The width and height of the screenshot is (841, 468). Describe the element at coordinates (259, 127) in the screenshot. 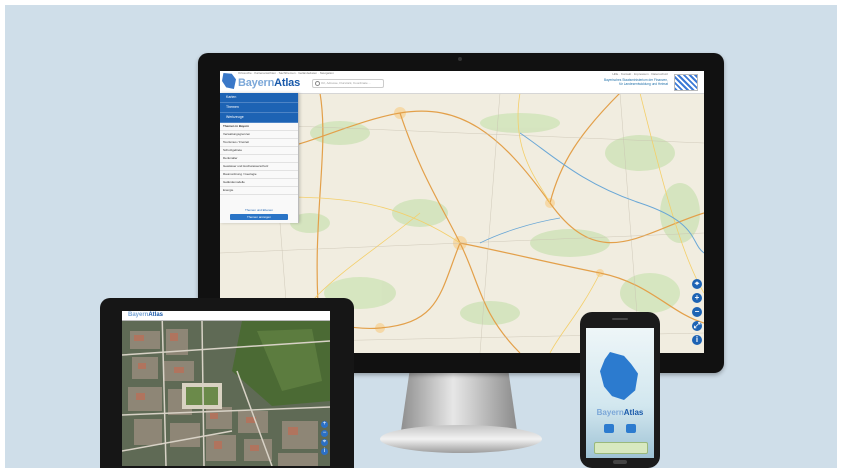

I see `menu-section-title: Themen in Bayern` at that location.